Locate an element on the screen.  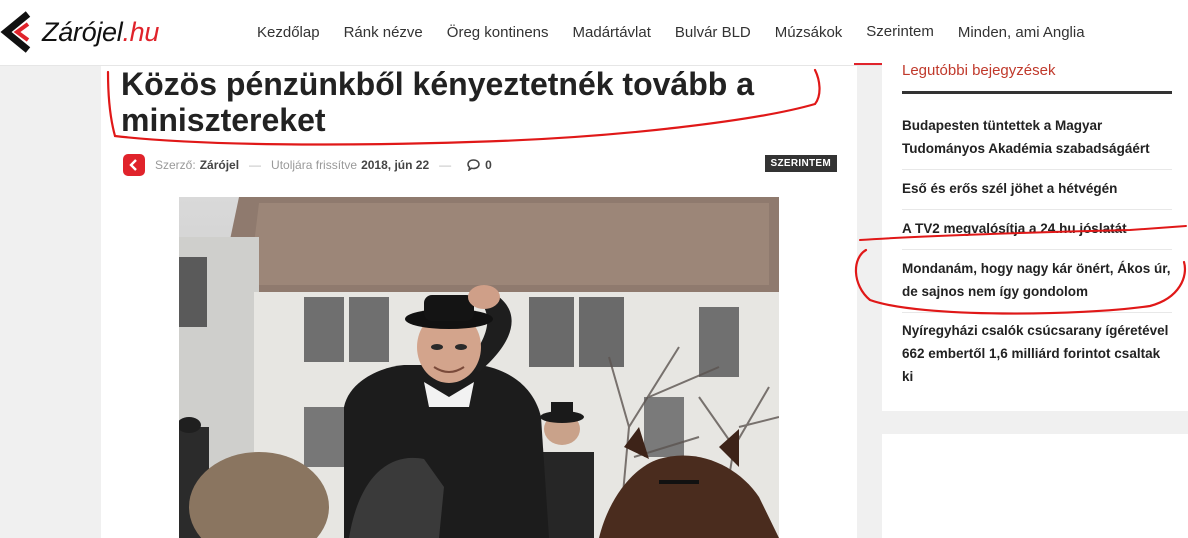
category-badge: SZERINTEM is located at coordinates (800, 163).